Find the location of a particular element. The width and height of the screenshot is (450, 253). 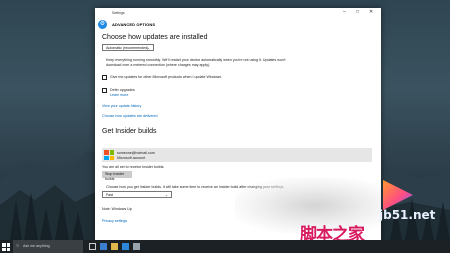

insider-pace-value: Fast is located at coordinates (109, 195).